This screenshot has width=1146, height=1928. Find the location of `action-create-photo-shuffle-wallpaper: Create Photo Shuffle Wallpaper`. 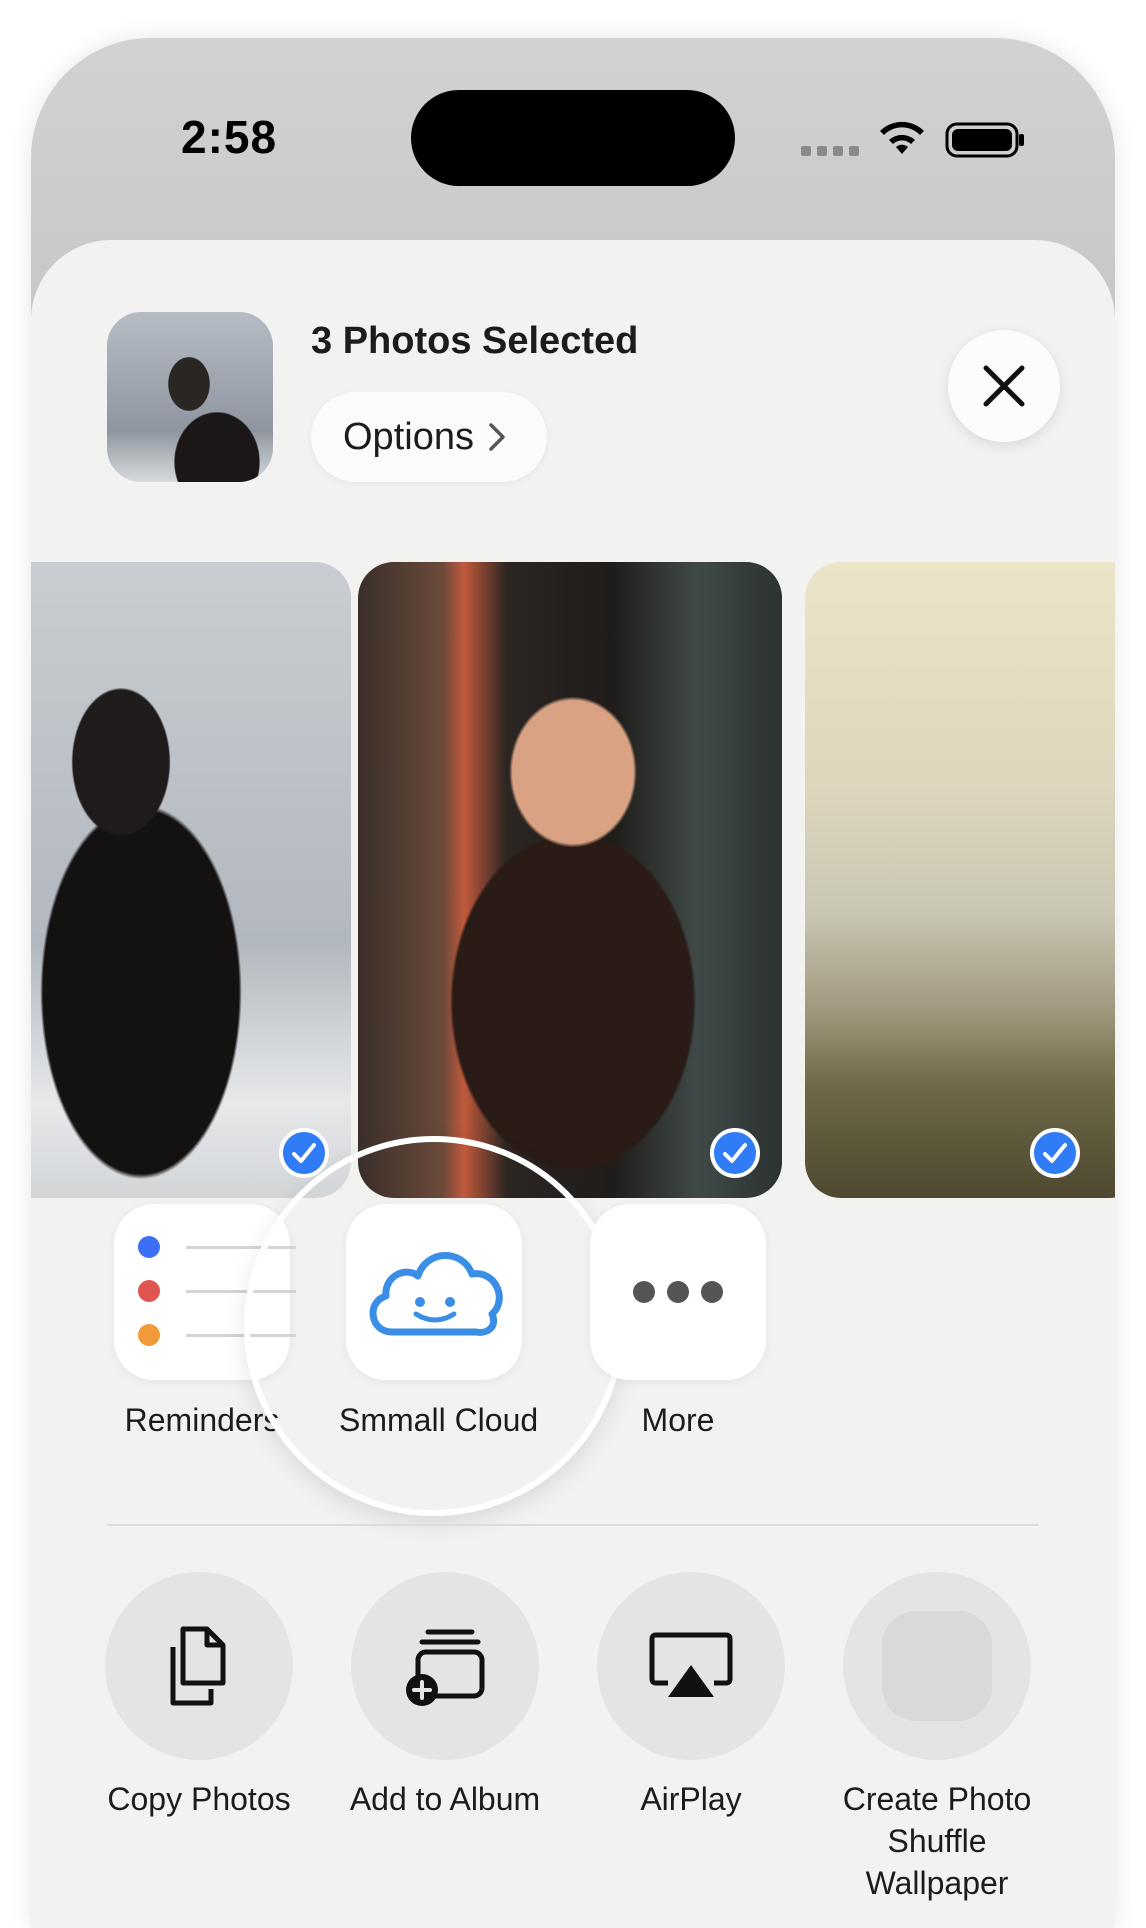

action-create-photo-shuffle-wallpaper: Create Photo Shuffle Wallpaper is located at coordinates (937, 1738).